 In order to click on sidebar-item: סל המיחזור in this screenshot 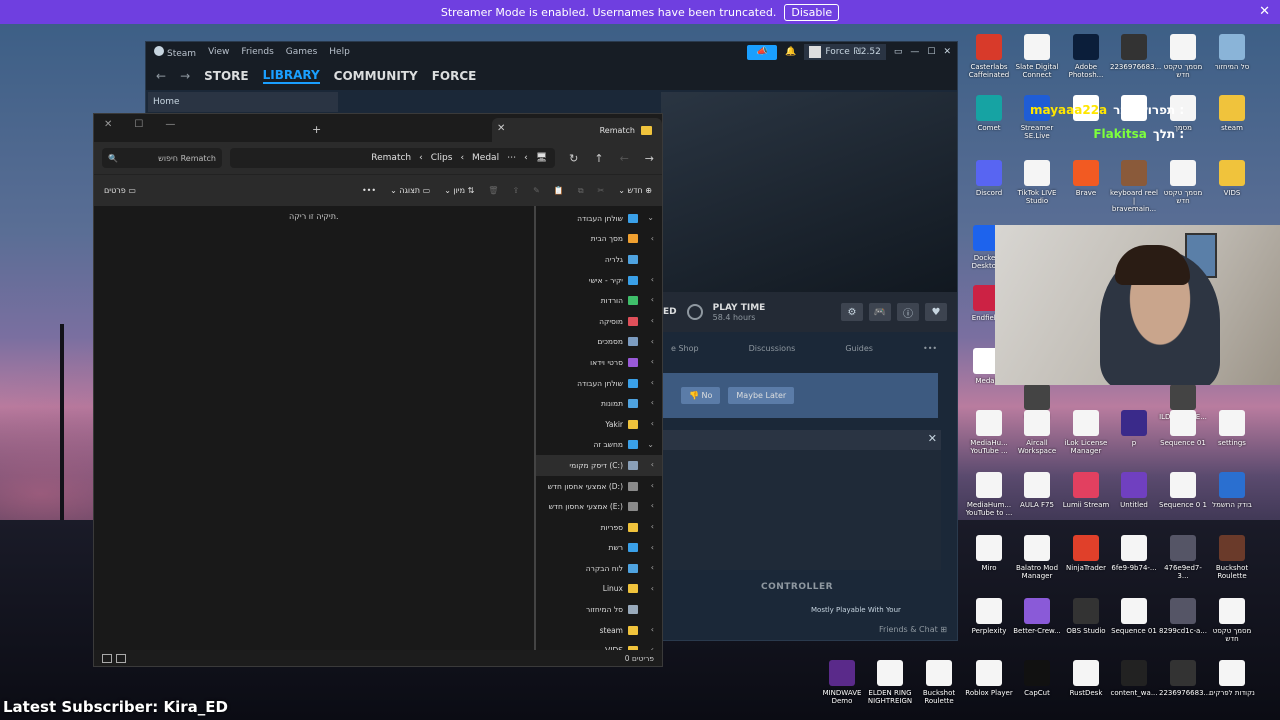, I will do `click(599, 609)`.